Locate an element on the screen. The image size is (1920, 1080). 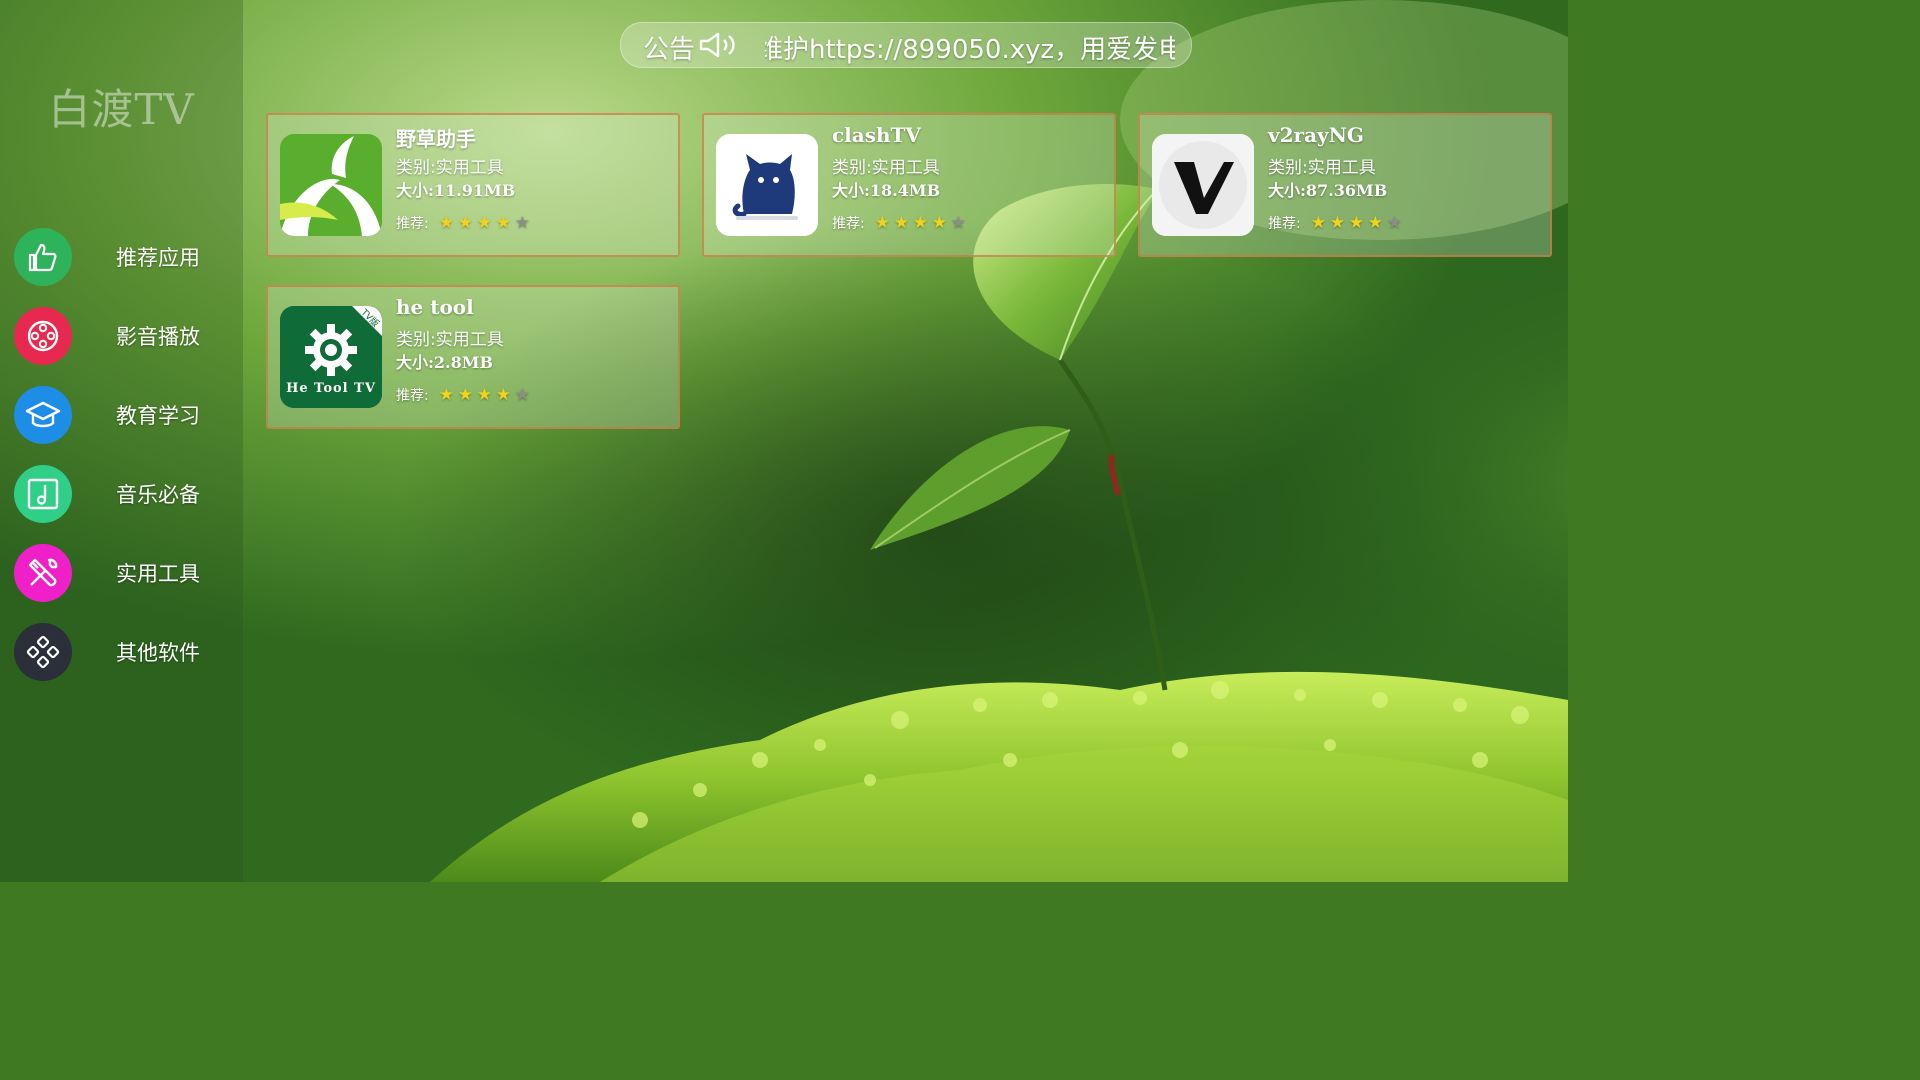
film-reel-icon is located at coordinates (43, 336).